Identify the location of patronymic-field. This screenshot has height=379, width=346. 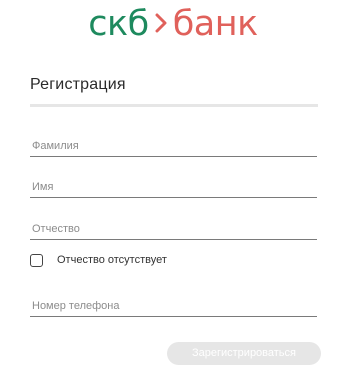
(174, 226).